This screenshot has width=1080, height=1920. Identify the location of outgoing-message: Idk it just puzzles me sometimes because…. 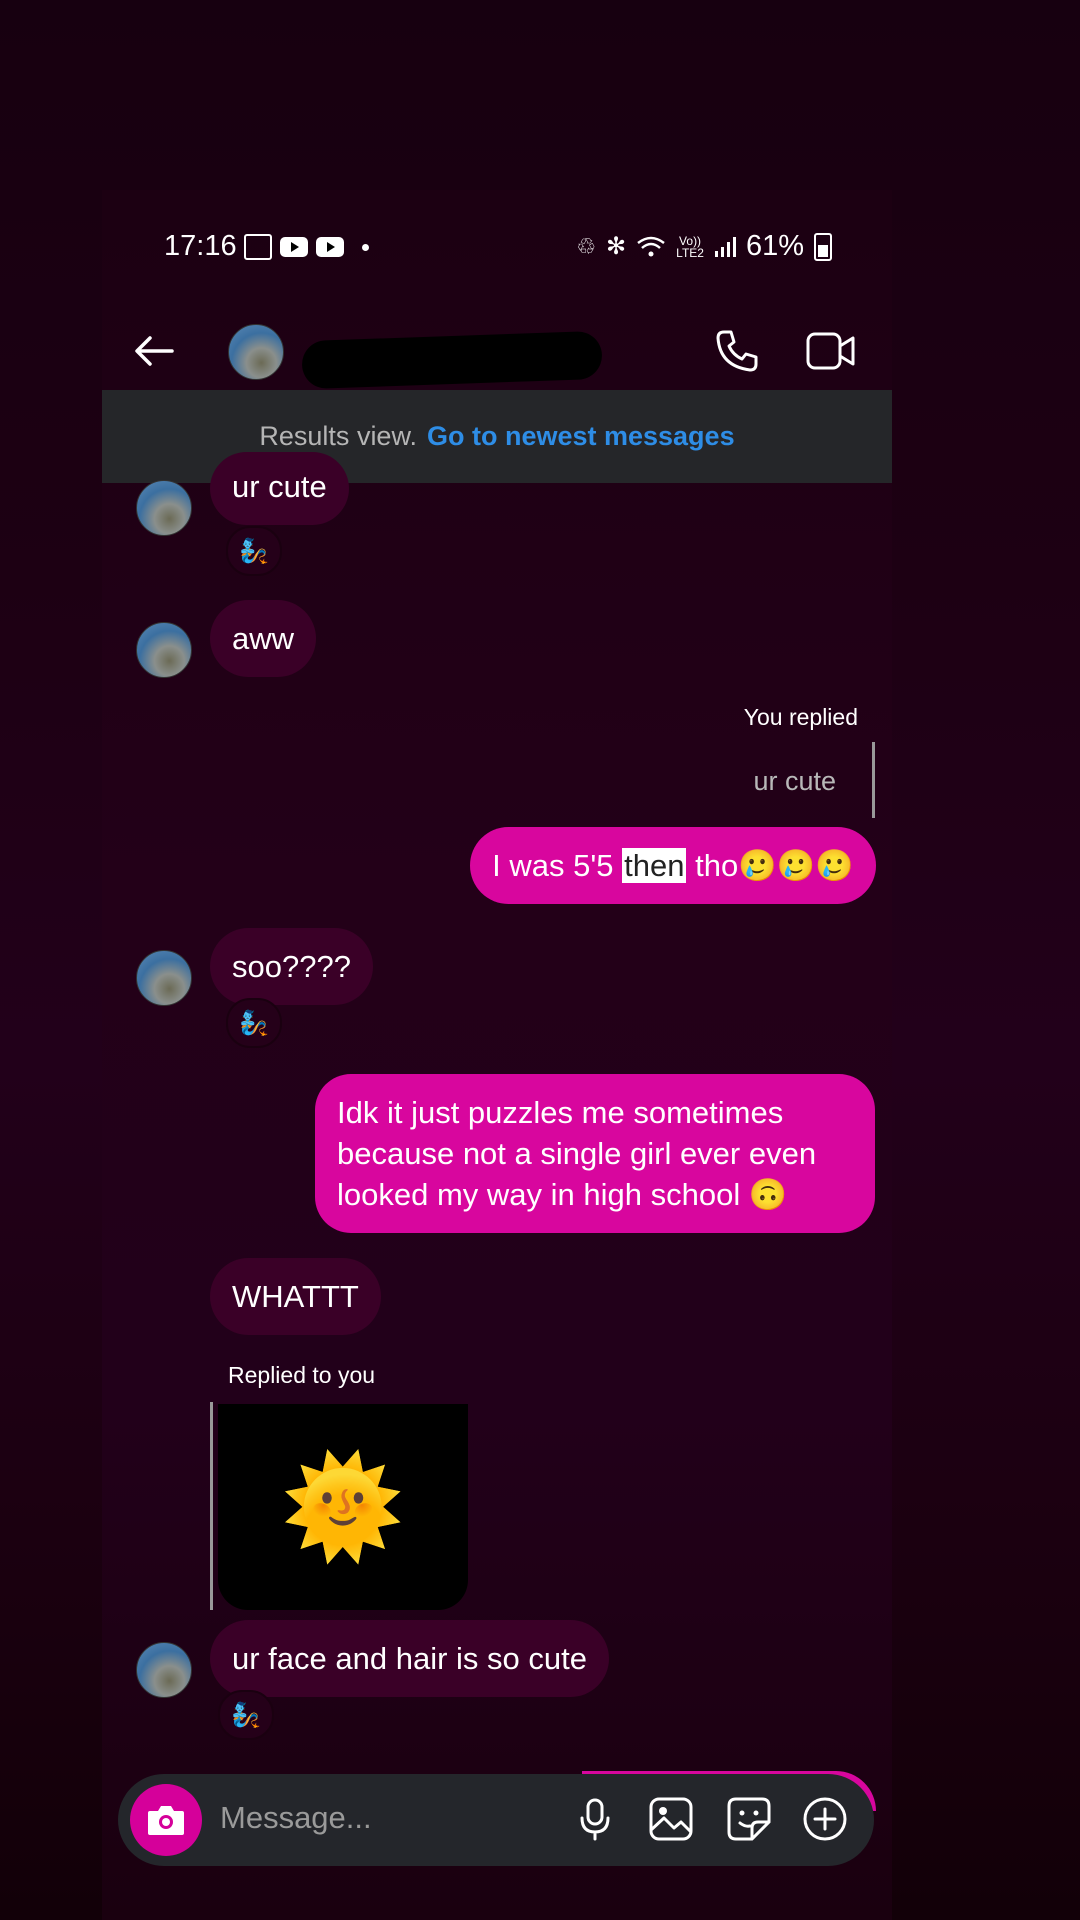
(595, 1153).